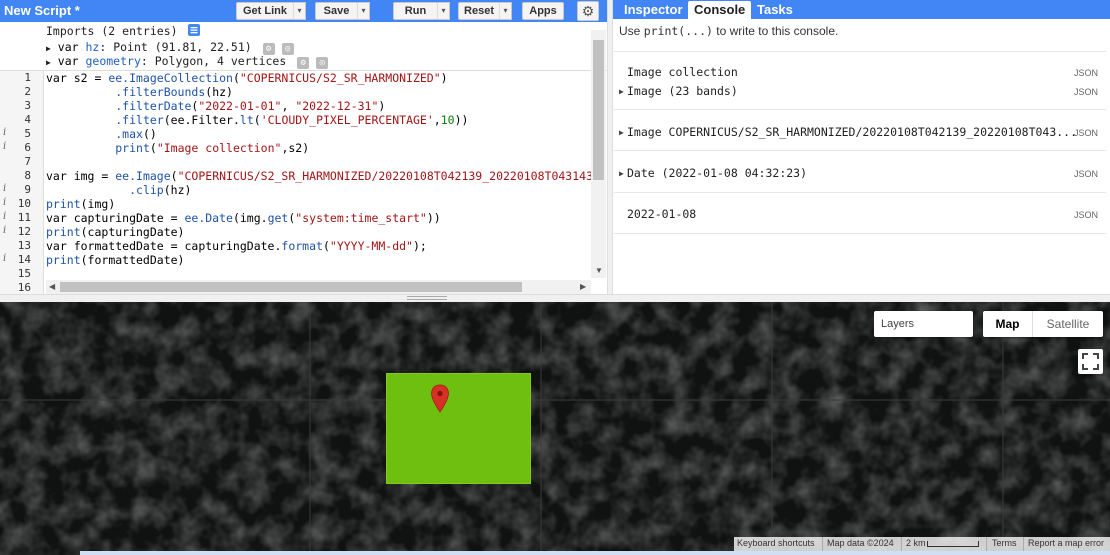 The image size is (1110, 555). Describe the element at coordinates (299, 11) in the screenshot. I see `get-link-dropdown-icon: ▾` at that location.